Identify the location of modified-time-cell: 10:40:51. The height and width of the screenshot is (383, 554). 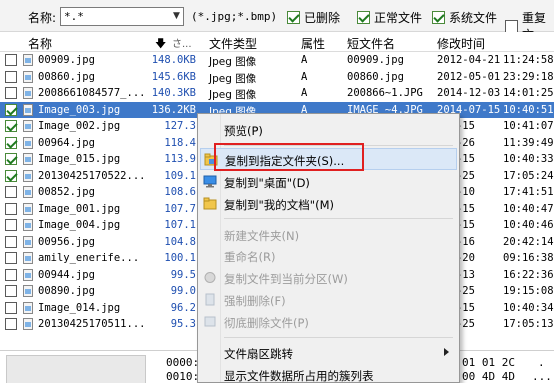
(528, 109).